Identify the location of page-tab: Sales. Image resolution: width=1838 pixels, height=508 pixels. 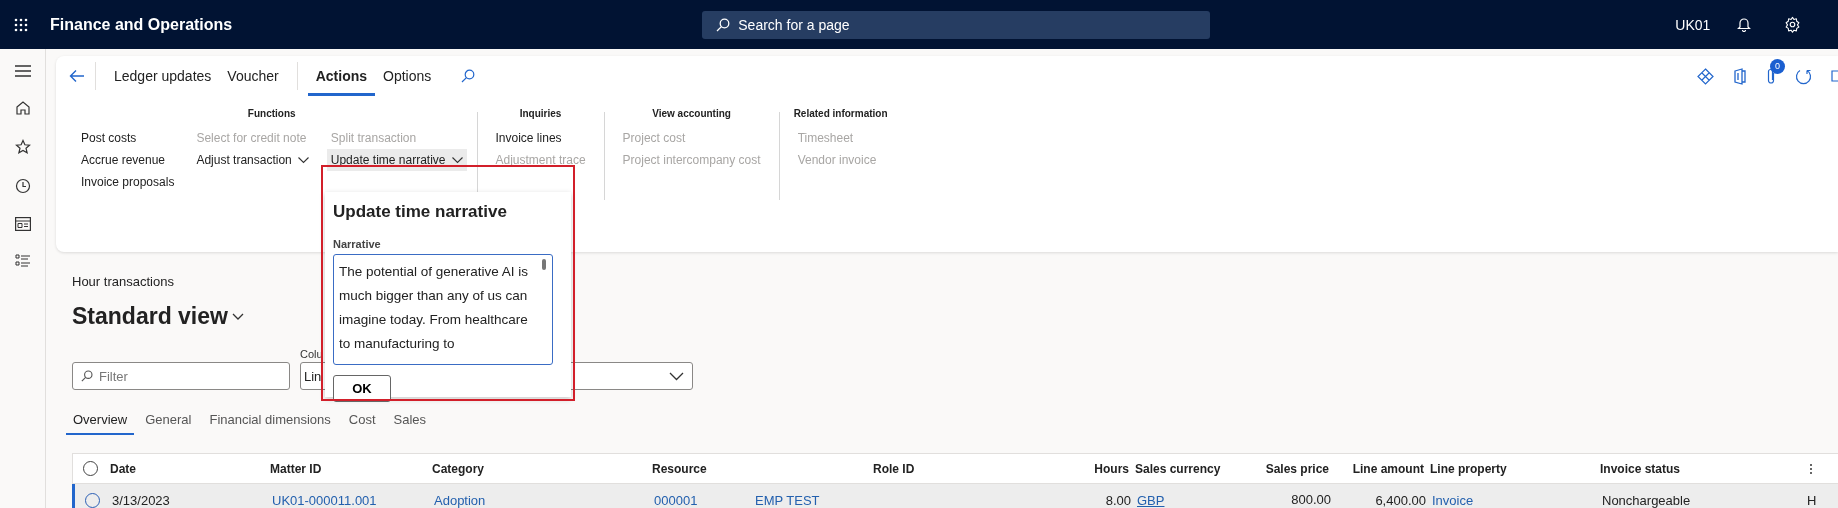
(410, 421).